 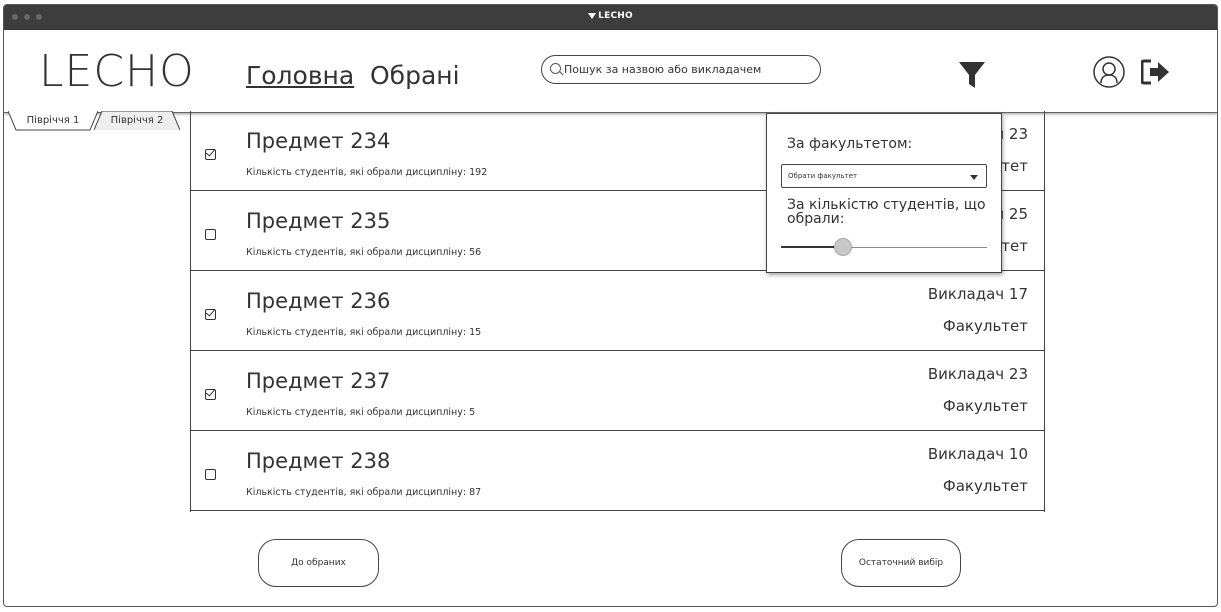 I want to click on subject-name: Предмет 238, so click(x=318, y=461).